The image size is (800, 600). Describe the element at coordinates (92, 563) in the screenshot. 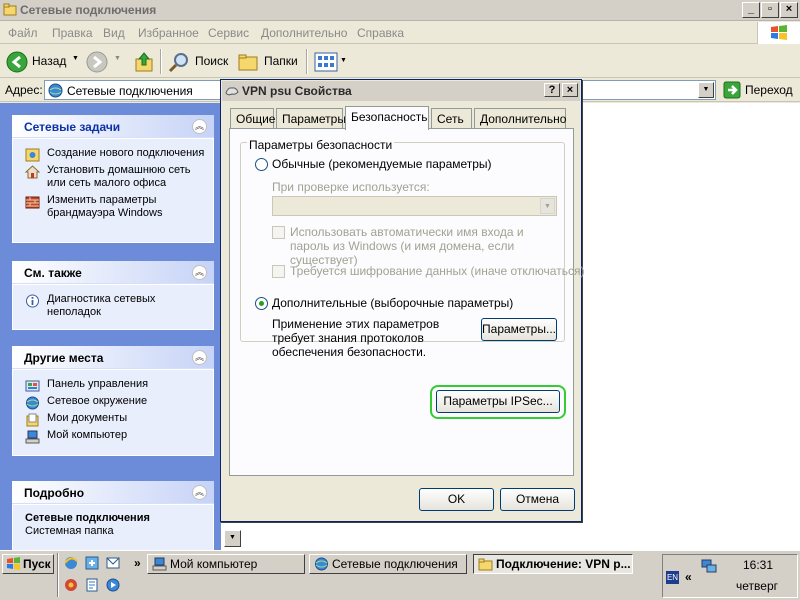

I see `messenger-icon` at that location.